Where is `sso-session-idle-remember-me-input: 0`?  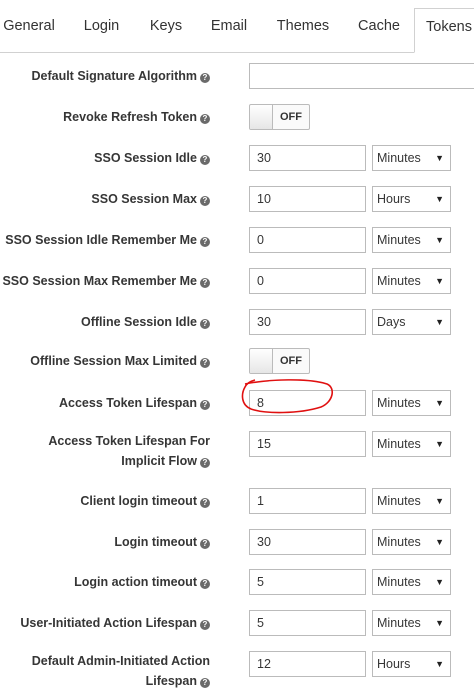
sso-session-idle-remember-me-input: 0 is located at coordinates (307, 240).